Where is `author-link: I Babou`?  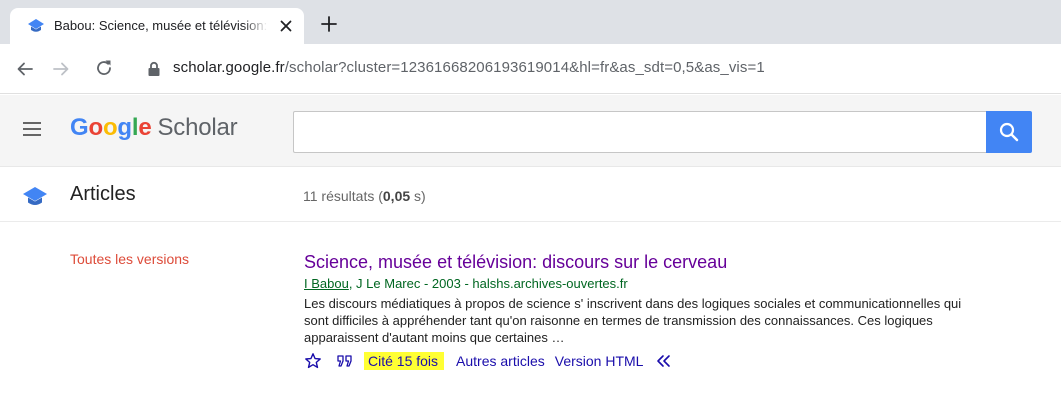
author-link: I Babou is located at coordinates (326, 283).